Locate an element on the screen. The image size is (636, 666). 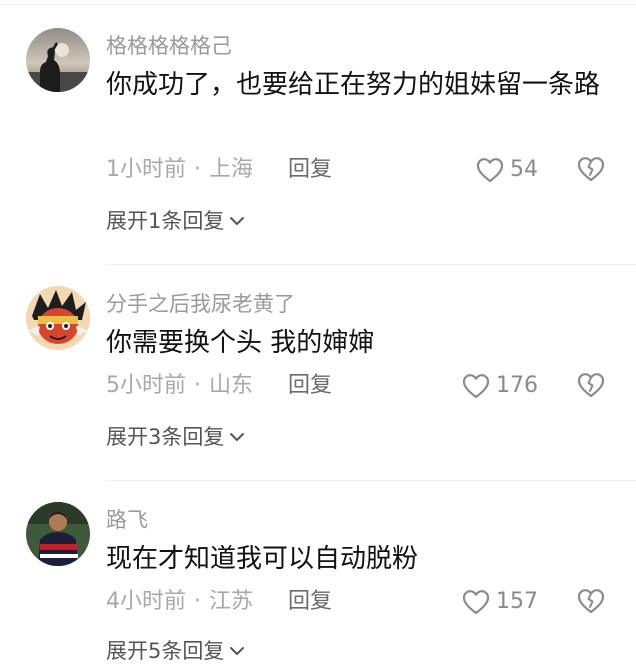
like-count: 54 is located at coordinates (524, 169).